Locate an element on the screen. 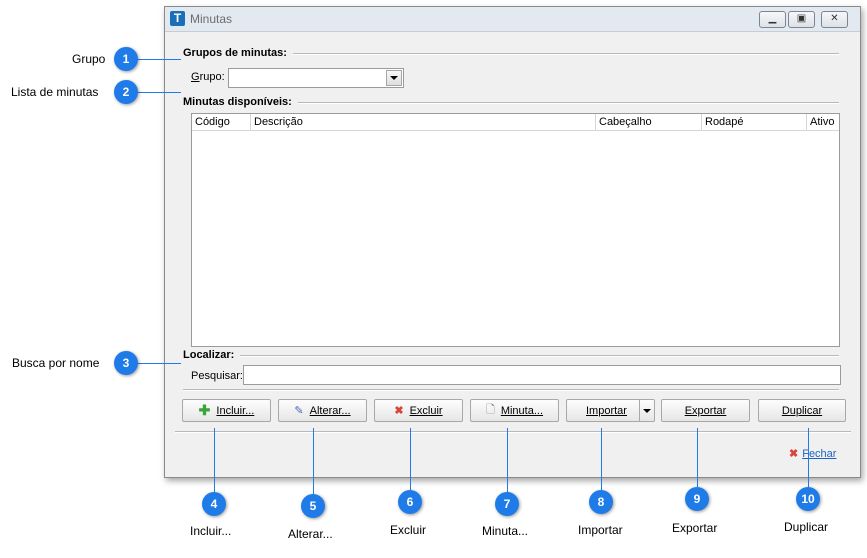 Image resolution: width=867 pixels, height=558 pixels. excluir-button: ✖ Excluir is located at coordinates (418, 410).